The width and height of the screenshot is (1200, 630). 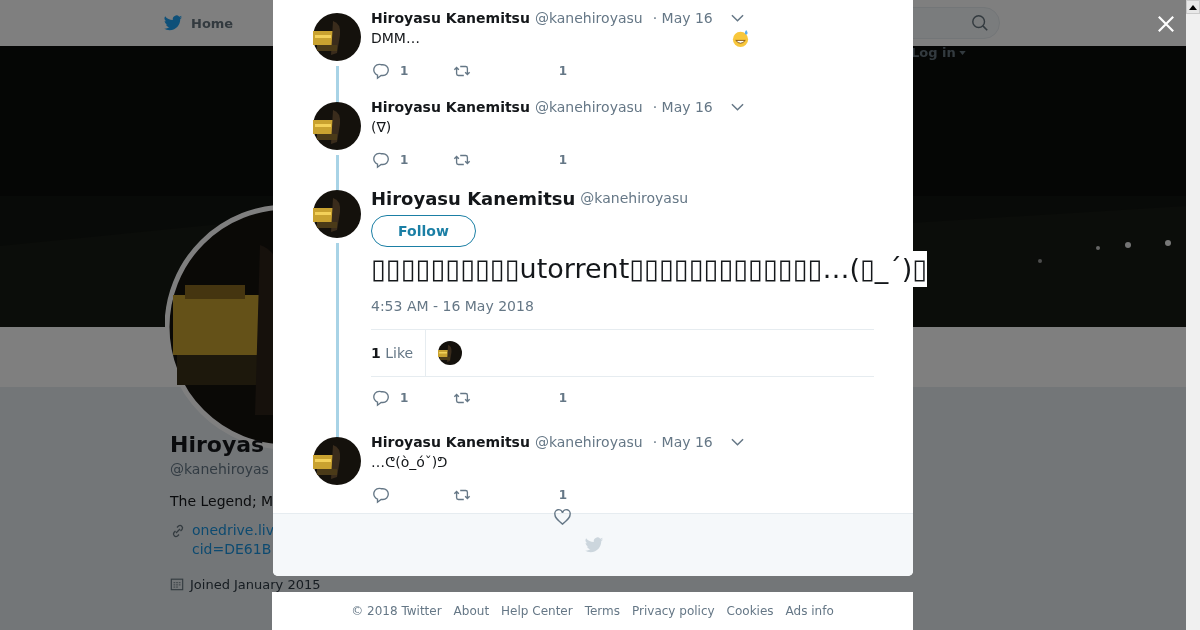 What do you see at coordinates (404, 398) in the screenshot?
I see `reply-count: 1` at bounding box center [404, 398].